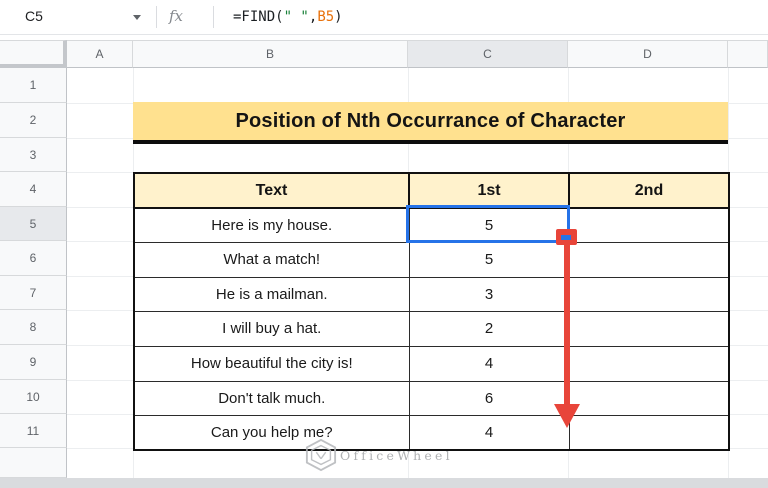  What do you see at coordinates (33, 397) in the screenshot?
I see `row-header-10: 10` at bounding box center [33, 397].